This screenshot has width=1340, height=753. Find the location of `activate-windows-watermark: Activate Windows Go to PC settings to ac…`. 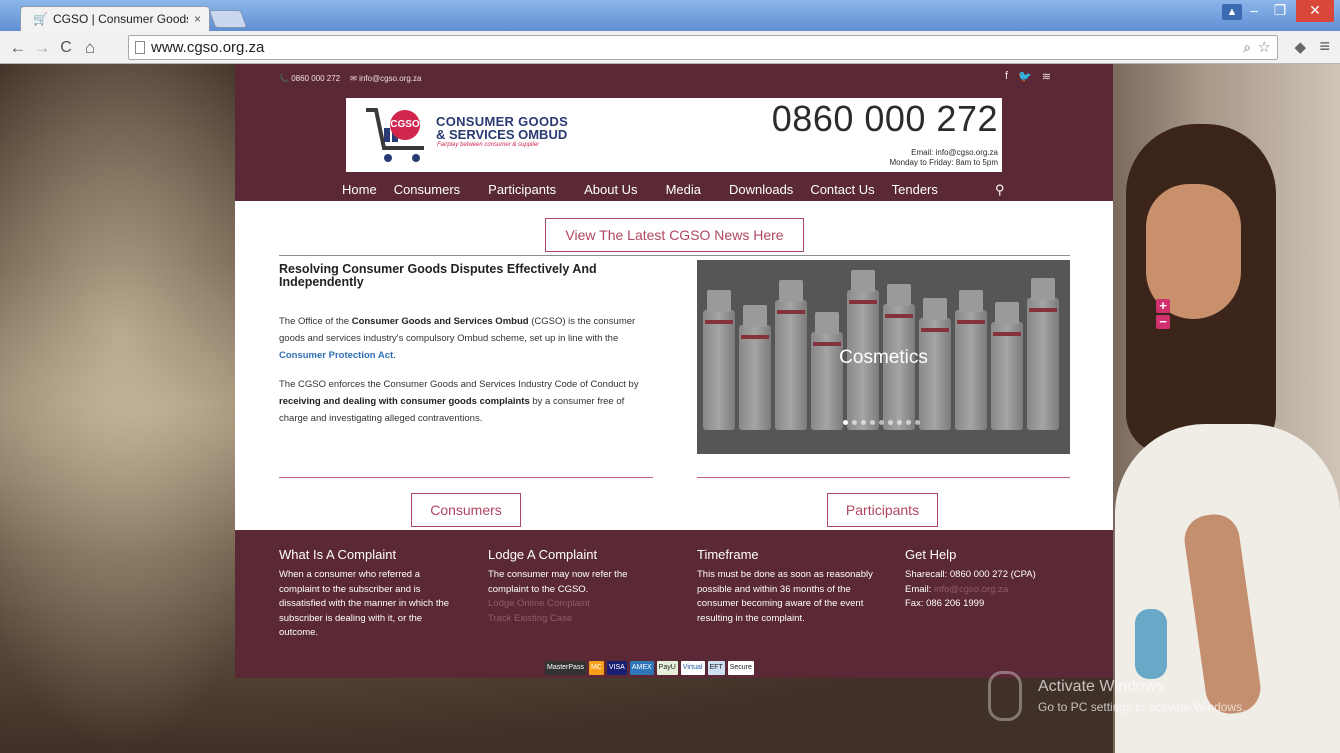

activate-windows-watermark: Activate Windows Go to PC settings to ac… is located at coordinates (1141, 696).